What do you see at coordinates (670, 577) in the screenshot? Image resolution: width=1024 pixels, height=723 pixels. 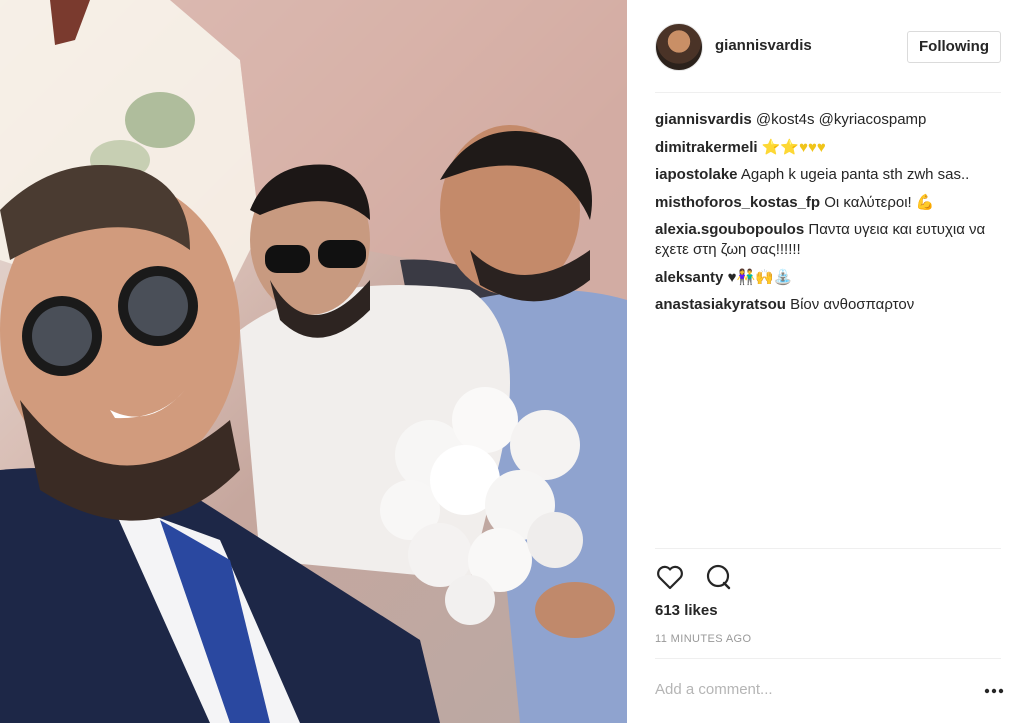 I see `heart-outline-icon` at bounding box center [670, 577].